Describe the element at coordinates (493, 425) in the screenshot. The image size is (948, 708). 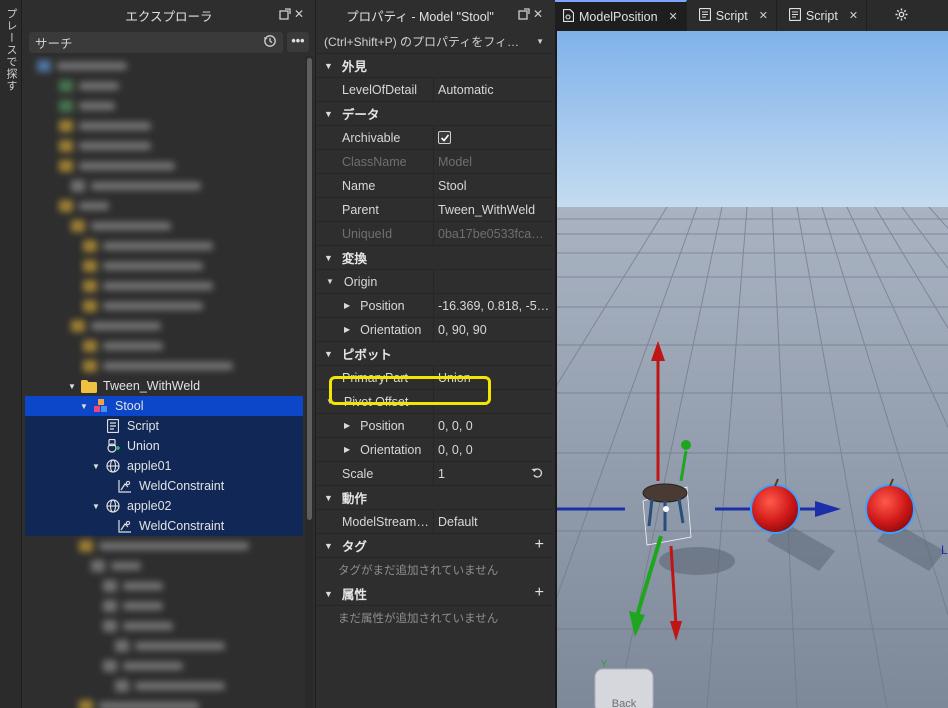
I see `prop-value: 0, 0, 0` at that location.